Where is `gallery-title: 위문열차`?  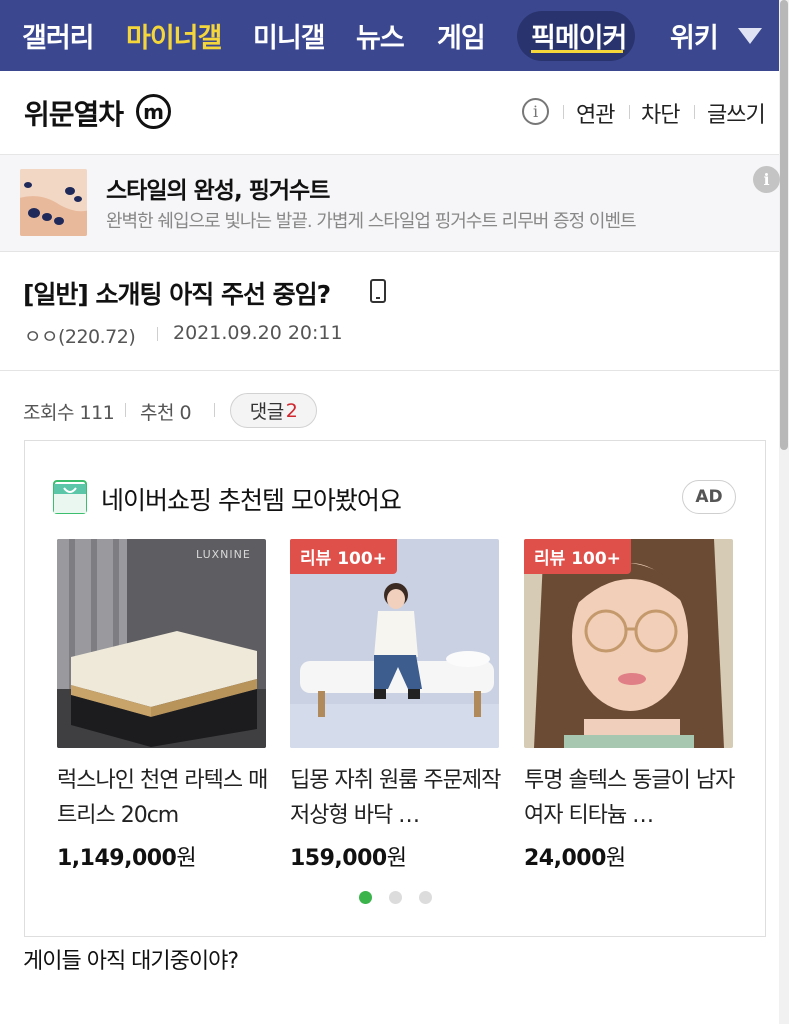 gallery-title: 위문열차 is located at coordinates (74, 113).